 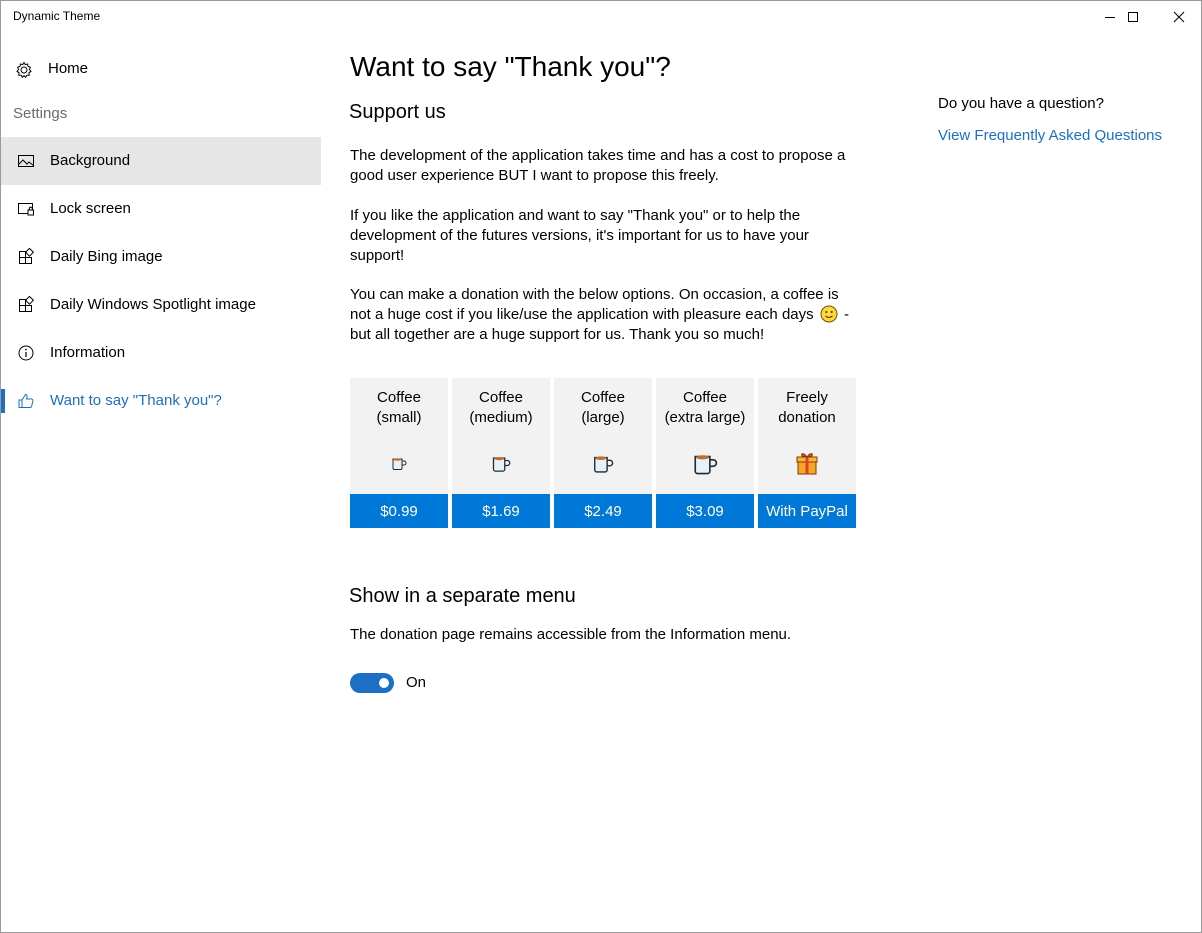 I want to click on close-icon, so click(x=1179, y=17).